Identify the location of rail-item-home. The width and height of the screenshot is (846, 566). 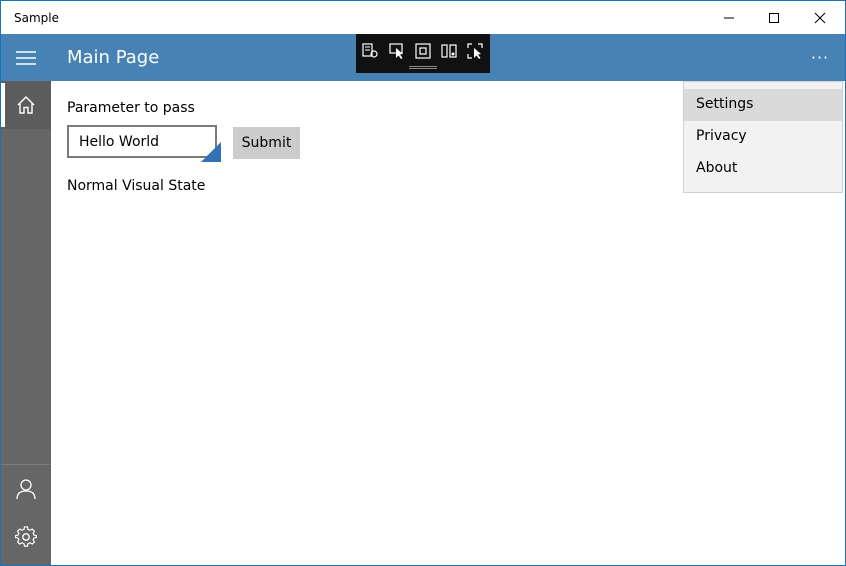
(26, 105).